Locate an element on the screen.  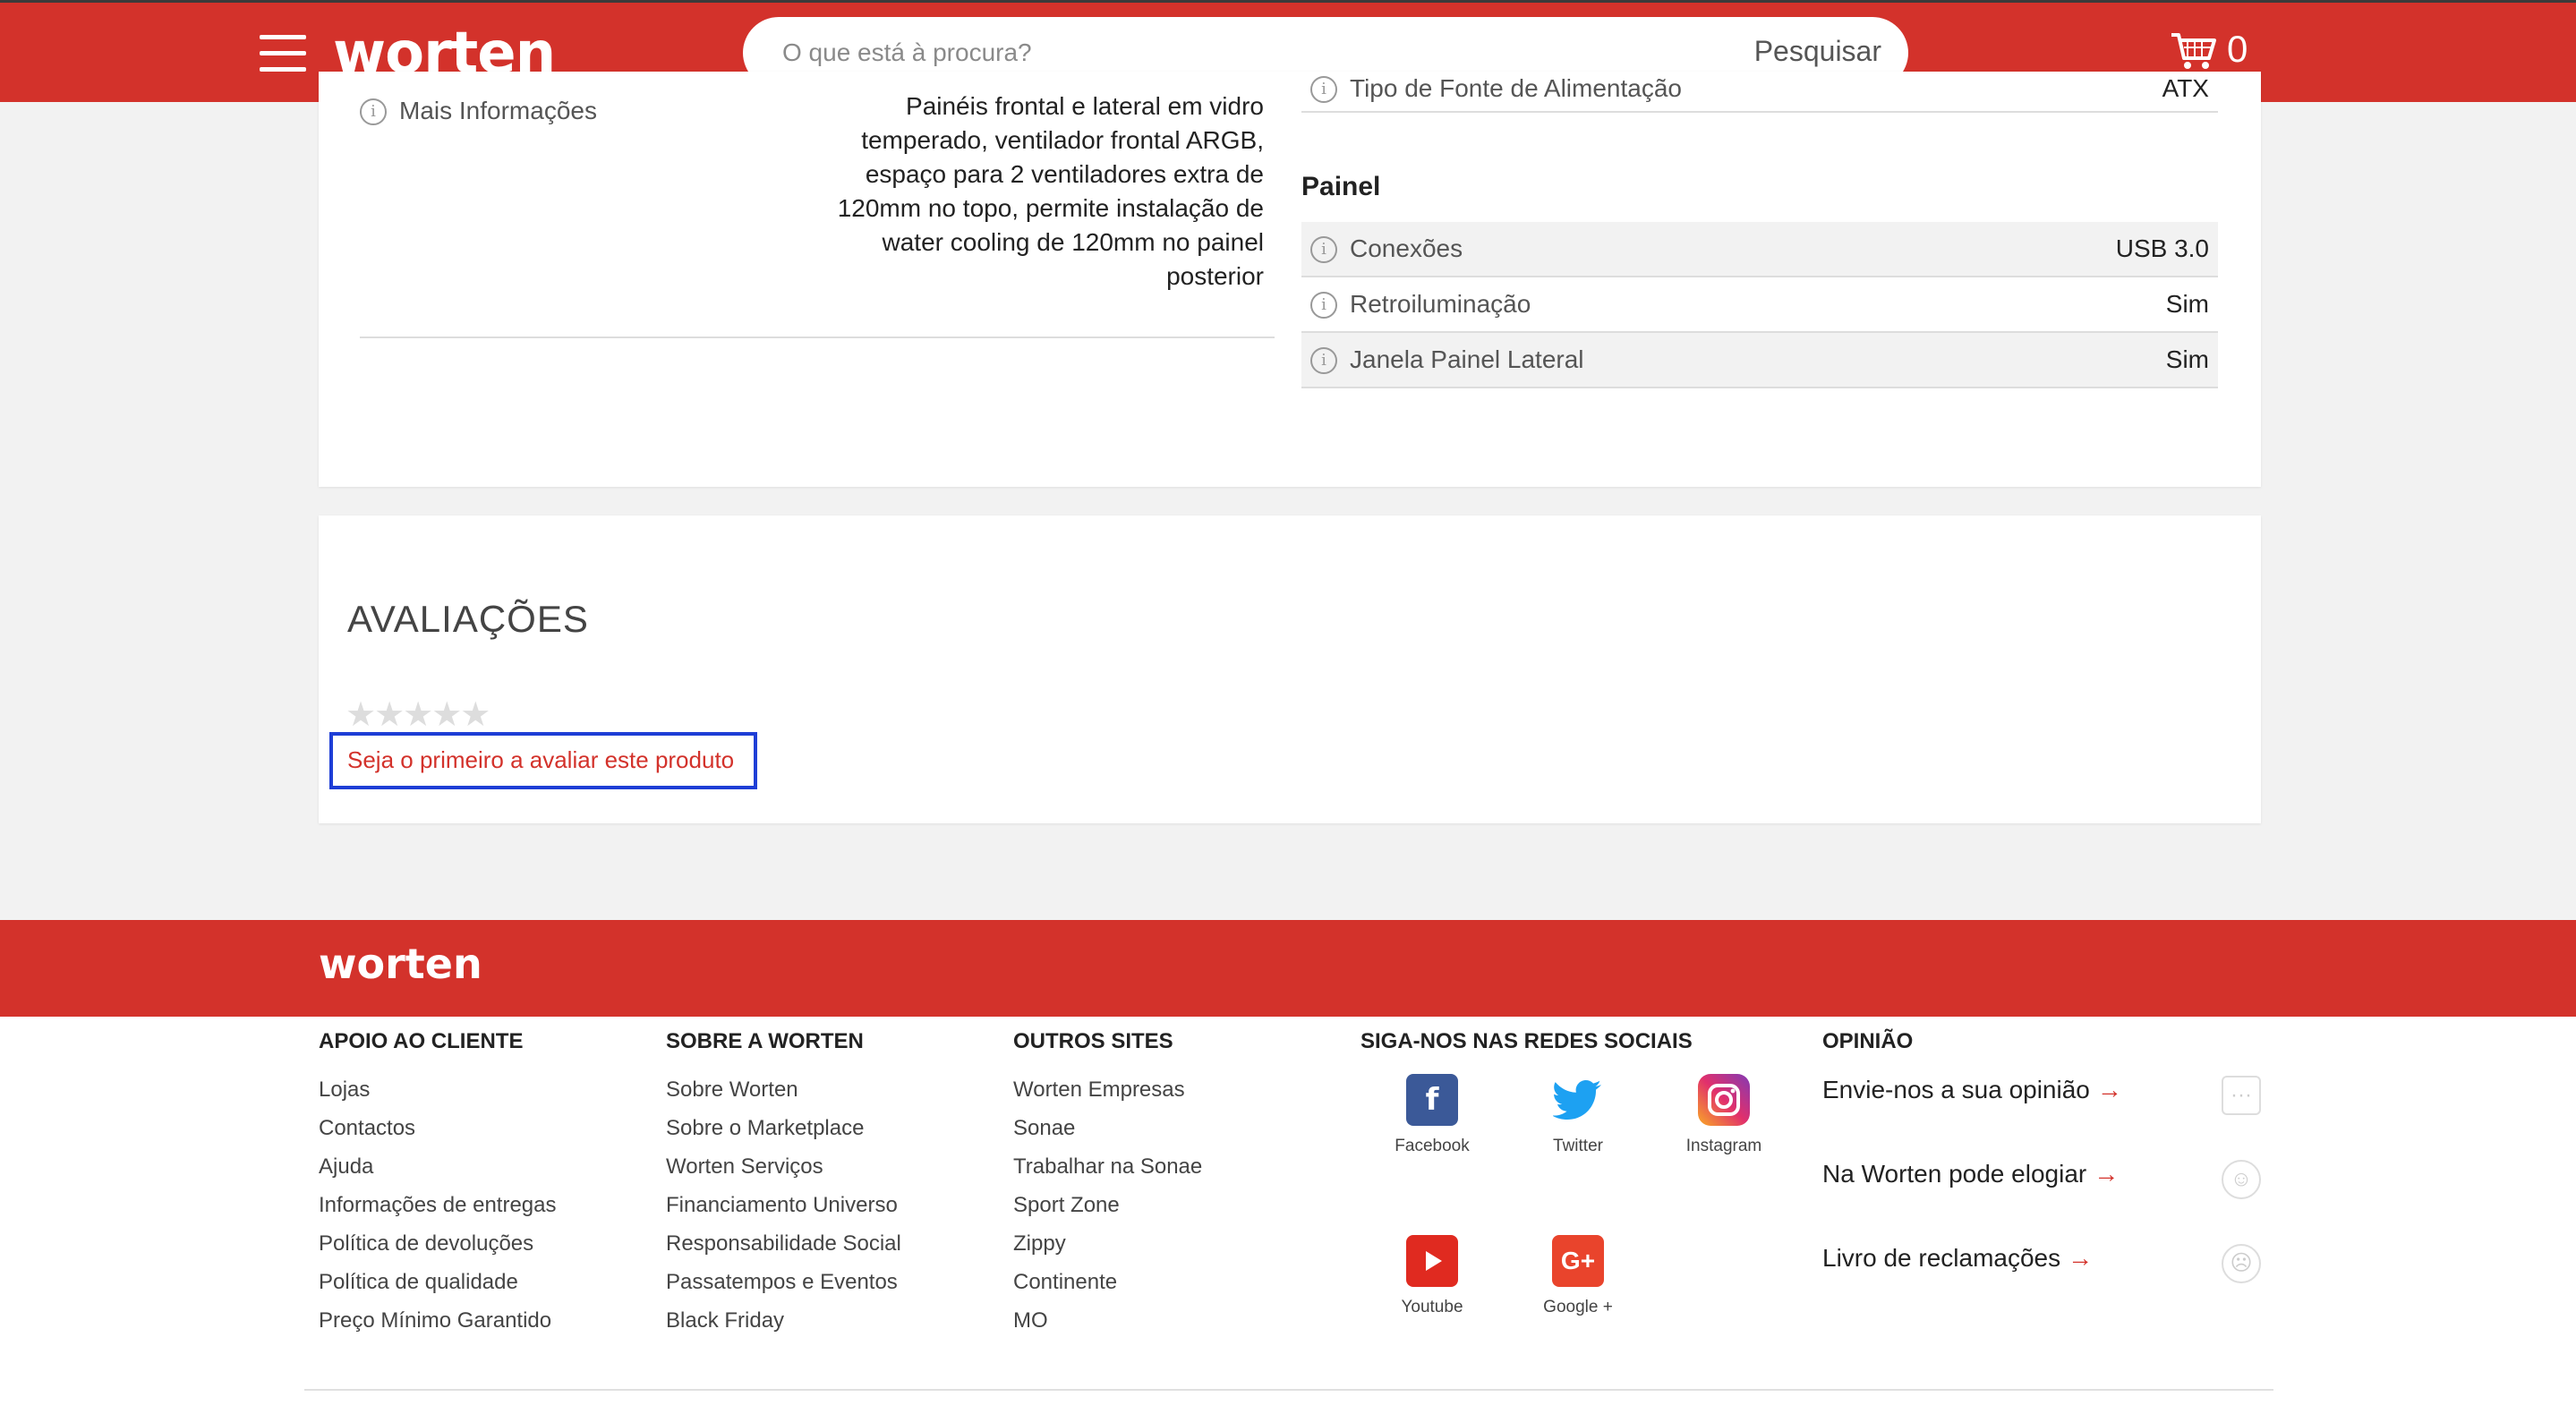
social-label: Google + is located at coordinates (1578, 1307).